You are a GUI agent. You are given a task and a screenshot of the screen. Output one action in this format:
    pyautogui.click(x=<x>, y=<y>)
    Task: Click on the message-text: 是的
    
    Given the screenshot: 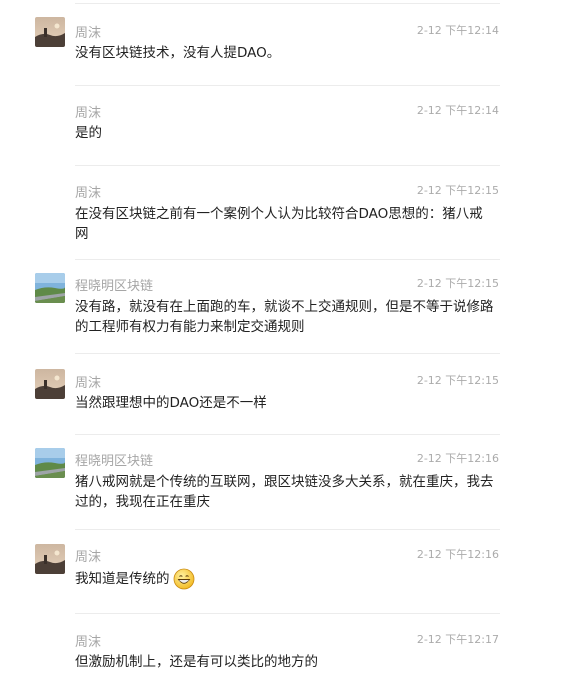 What is the action you would take?
    pyautogui.click(x=88, y=133)
    